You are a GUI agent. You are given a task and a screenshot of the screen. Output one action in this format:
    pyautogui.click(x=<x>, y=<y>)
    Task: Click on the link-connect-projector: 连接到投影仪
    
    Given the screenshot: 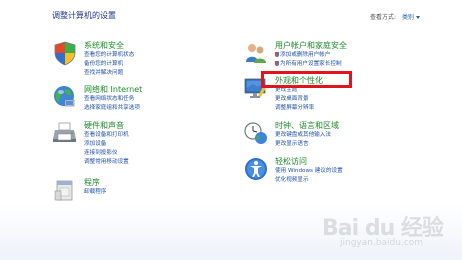 What is the action you would take?
    pyautogui.click(x=106, y=153)
    